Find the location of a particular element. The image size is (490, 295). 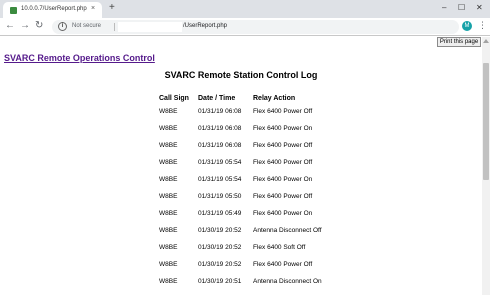

table-row: W8BE 01/31/19 05:54 Flex 6400 Power On is located at coordinates (251, 184).